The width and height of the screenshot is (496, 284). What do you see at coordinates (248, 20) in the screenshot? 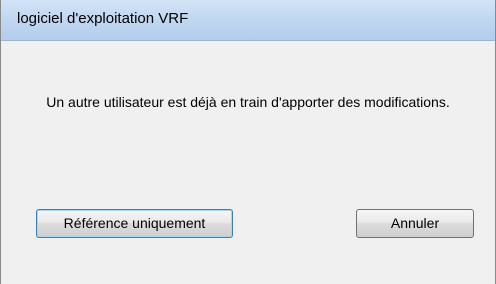
I see `title-bar: logiciel d'exploitation VRF` at bounding box center [248, 20].